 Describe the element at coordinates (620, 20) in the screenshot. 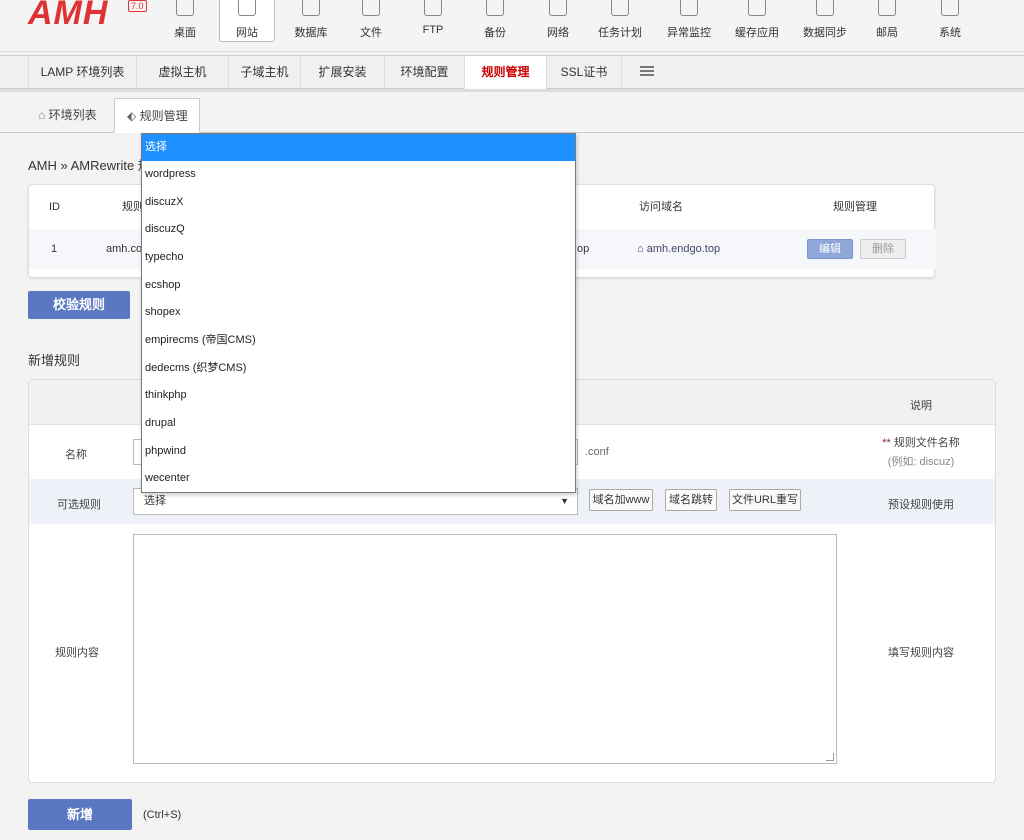

I see `nav-schedule: 任务计划` at that location.